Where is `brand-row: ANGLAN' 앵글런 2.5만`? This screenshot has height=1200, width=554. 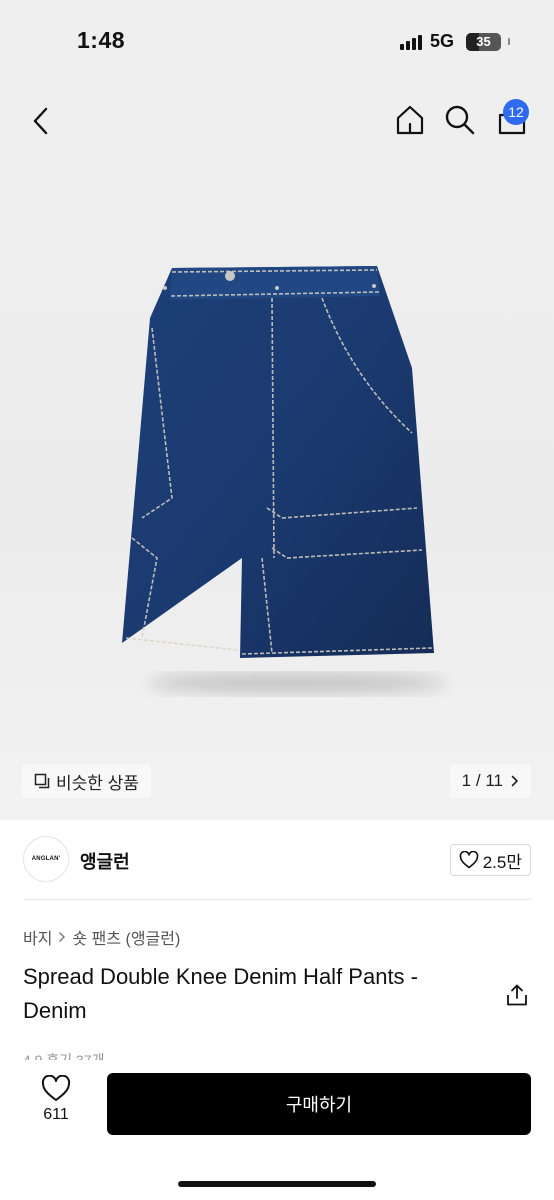
brand-row: ANGLAN' 앵글런 2.5만 is located at coordinates (277, 860).